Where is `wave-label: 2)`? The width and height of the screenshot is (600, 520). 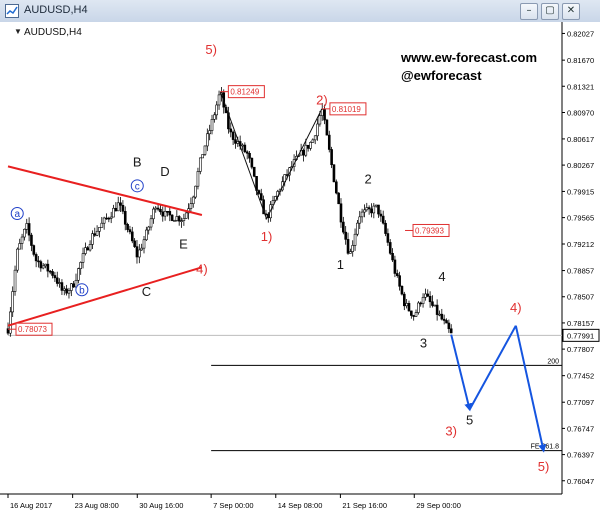 wave-label: 2) is located at coordinates (322, 99).